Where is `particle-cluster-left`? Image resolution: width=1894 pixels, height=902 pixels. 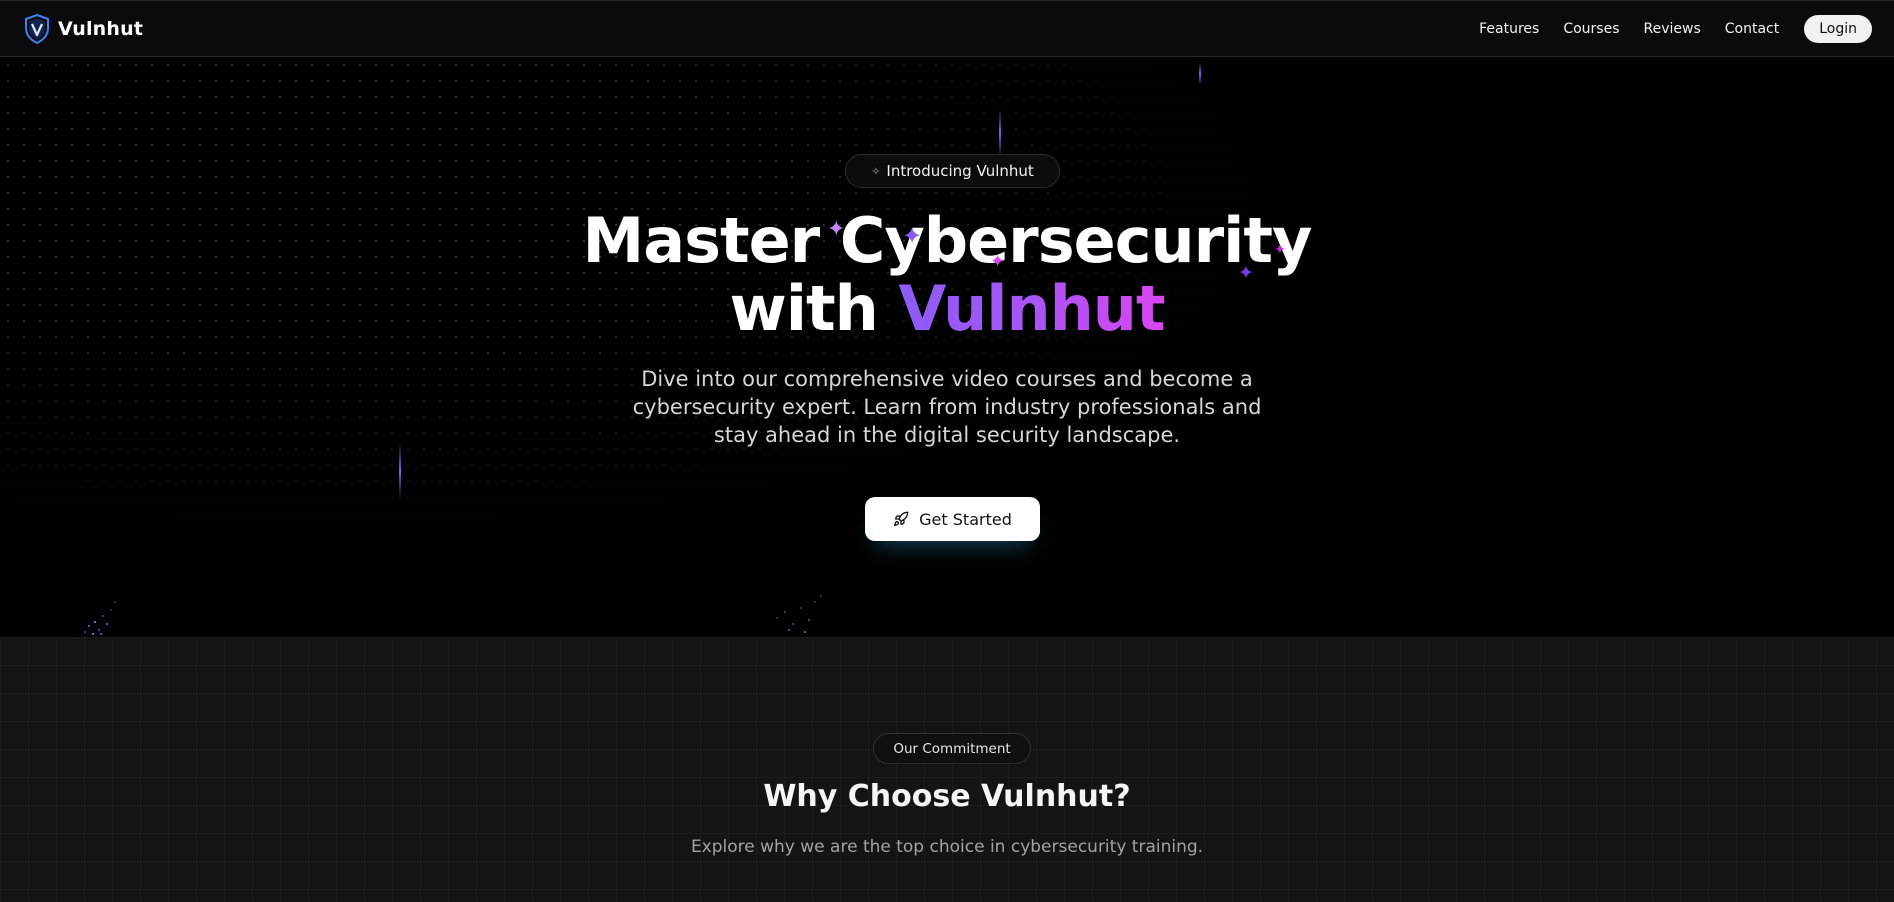
particle-cluster-left is located at coordinates (98, 616).